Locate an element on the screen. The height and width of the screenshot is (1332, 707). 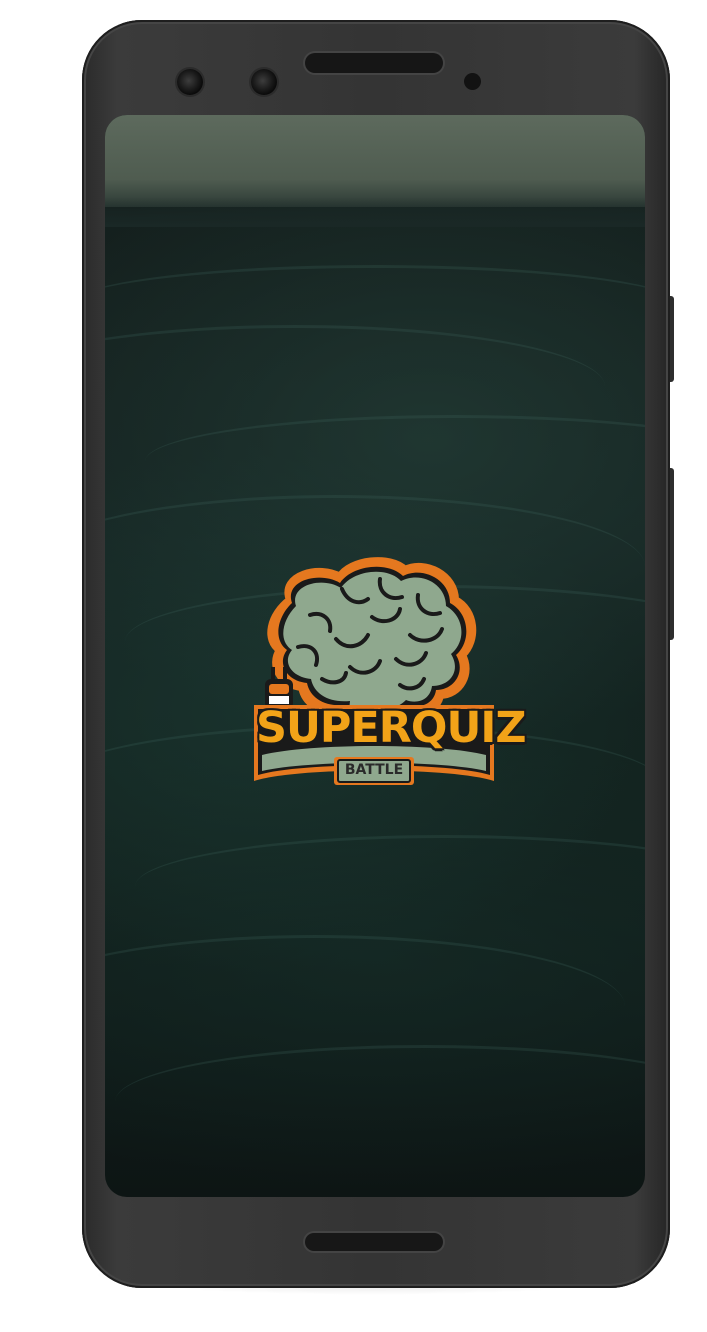
earpiece-speaker is located at coordinates (374, 63).